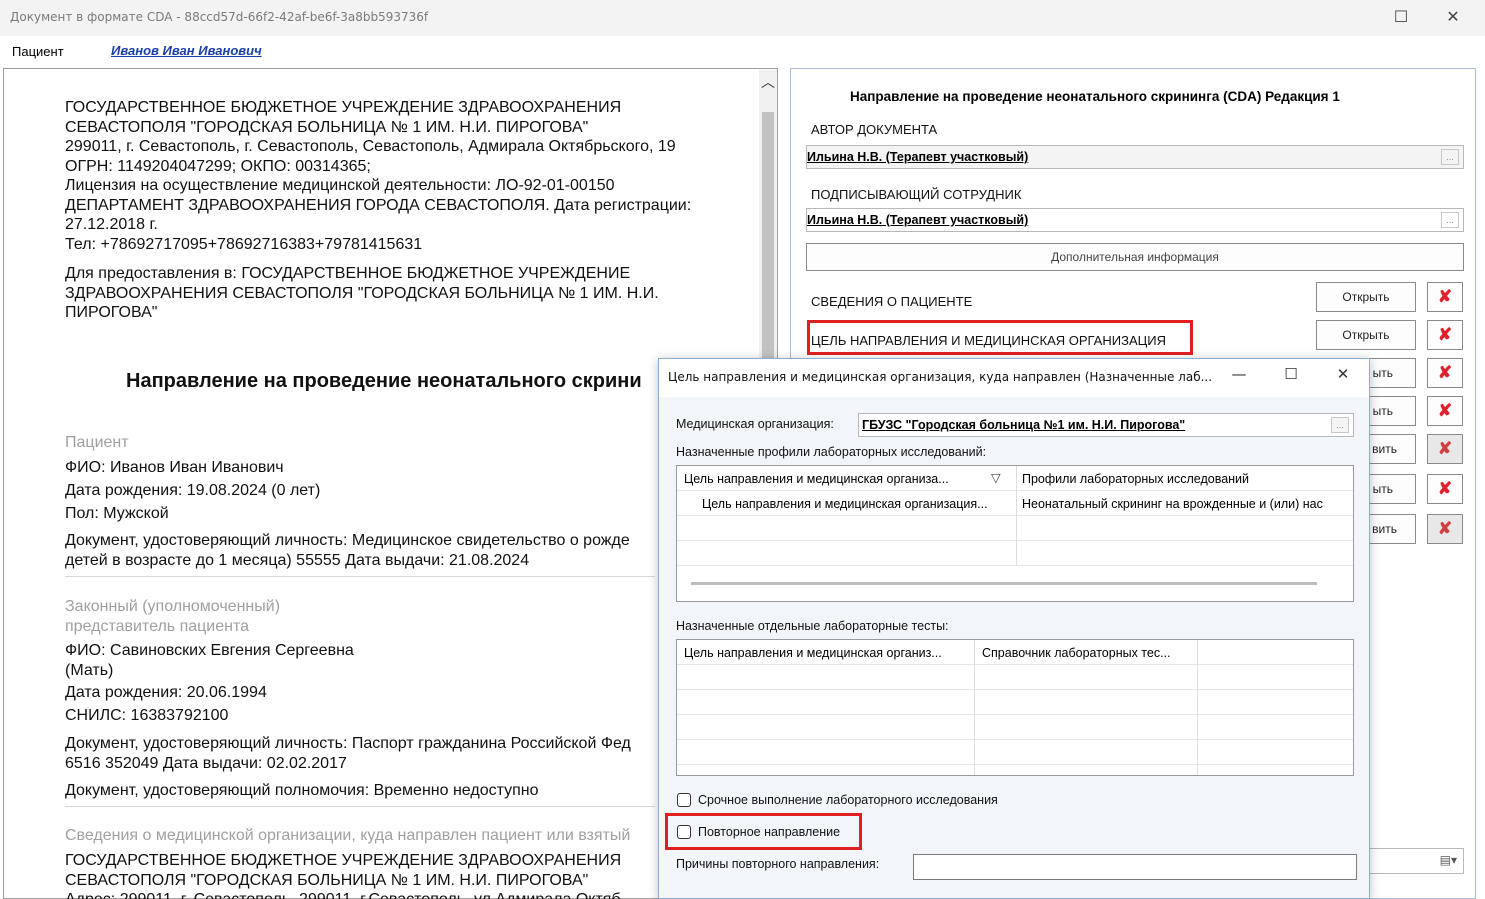  I want to click on column-header: Профили лабораторных исследований, so click(1187, 479).